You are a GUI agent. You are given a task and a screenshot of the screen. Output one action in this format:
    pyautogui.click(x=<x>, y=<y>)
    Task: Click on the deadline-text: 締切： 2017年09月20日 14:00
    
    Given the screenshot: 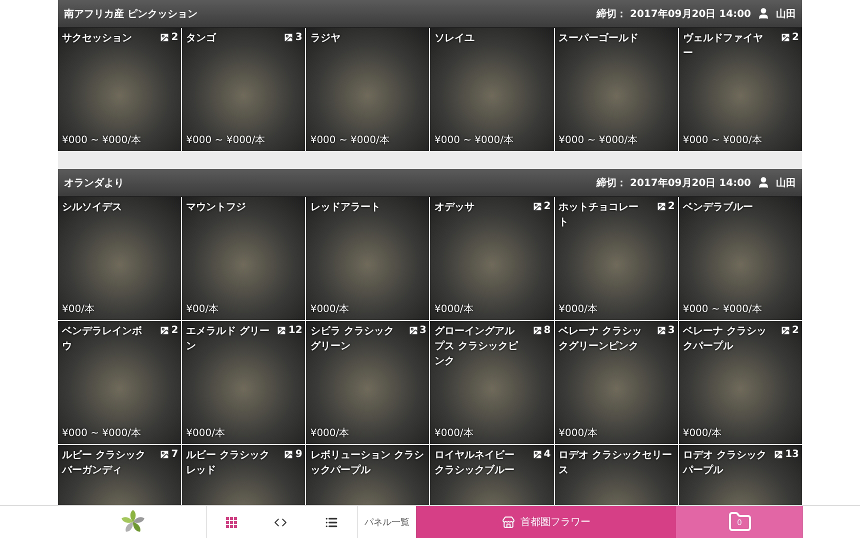 What is the action you would take?
    pyautogui.click(x=673, y=13)
    